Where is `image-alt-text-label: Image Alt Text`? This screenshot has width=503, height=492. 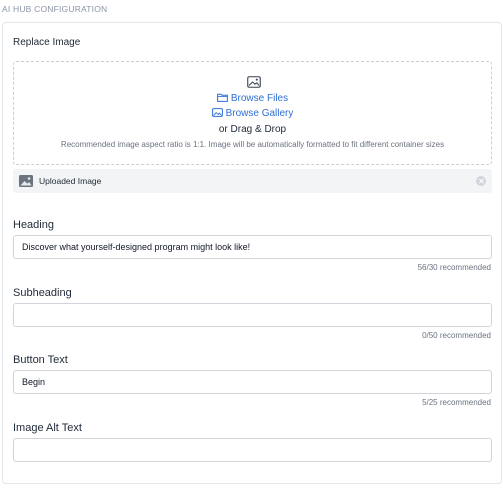 image-alt-text-label: Image Alt Text is located at coordinates (47, 428).